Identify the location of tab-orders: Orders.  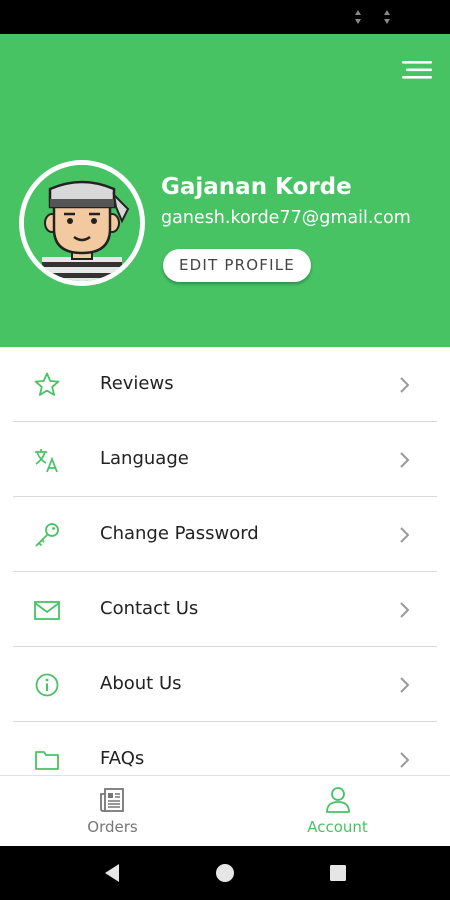
(112, 811).